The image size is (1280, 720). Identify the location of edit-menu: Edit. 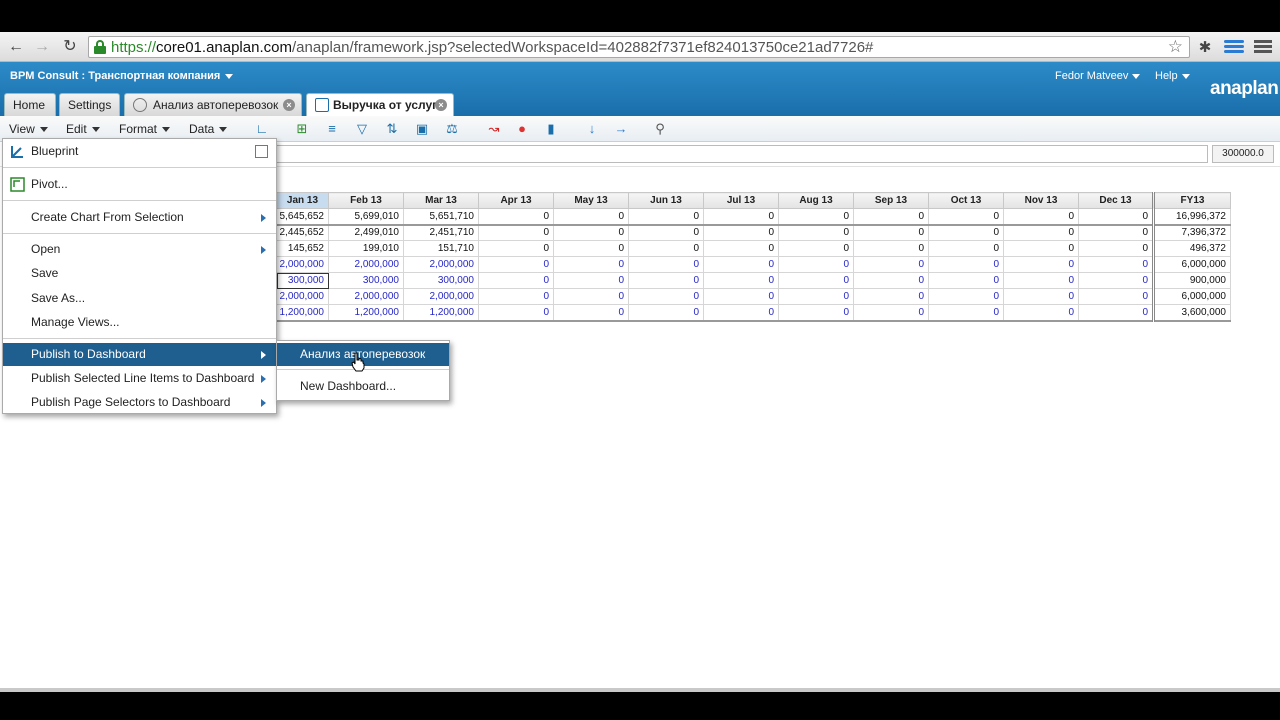
(83, 129).